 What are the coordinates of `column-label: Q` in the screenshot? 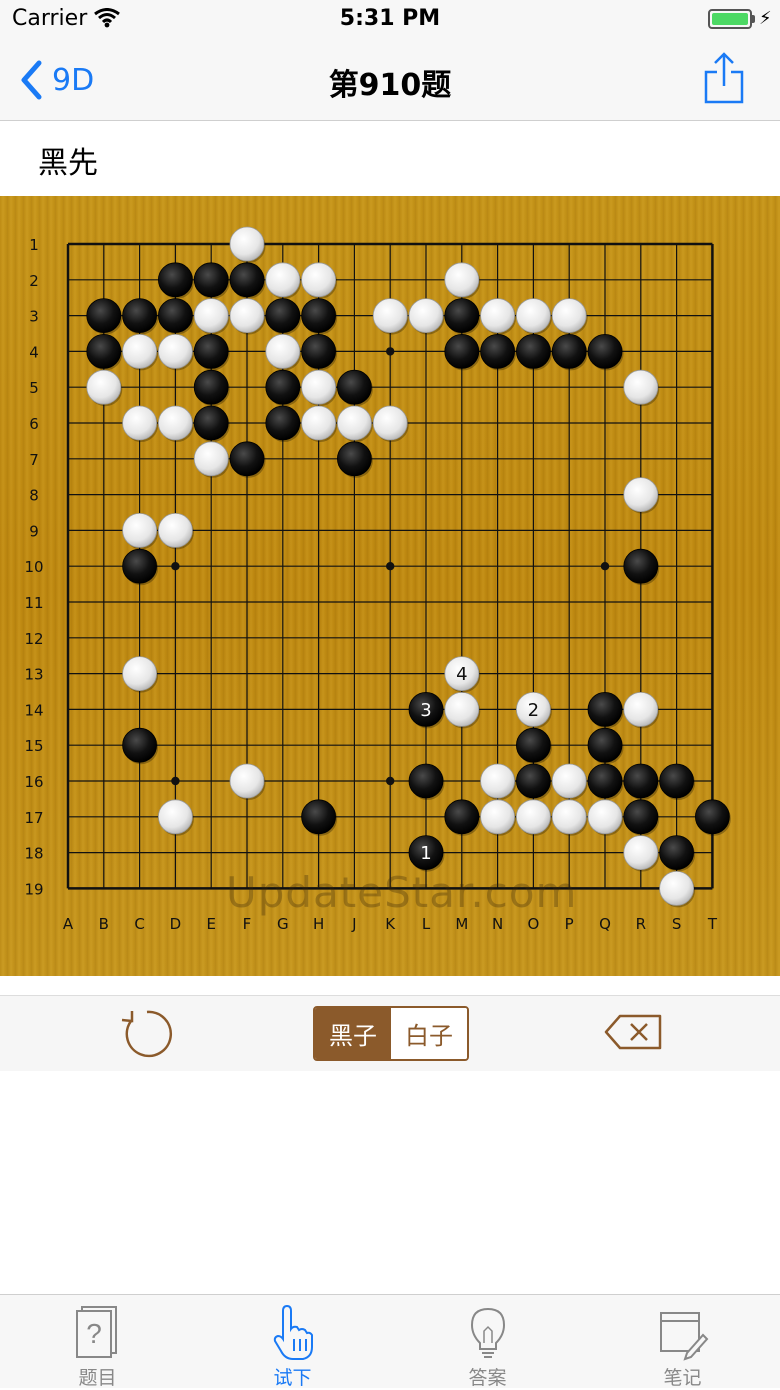 It's located at (605, 924).